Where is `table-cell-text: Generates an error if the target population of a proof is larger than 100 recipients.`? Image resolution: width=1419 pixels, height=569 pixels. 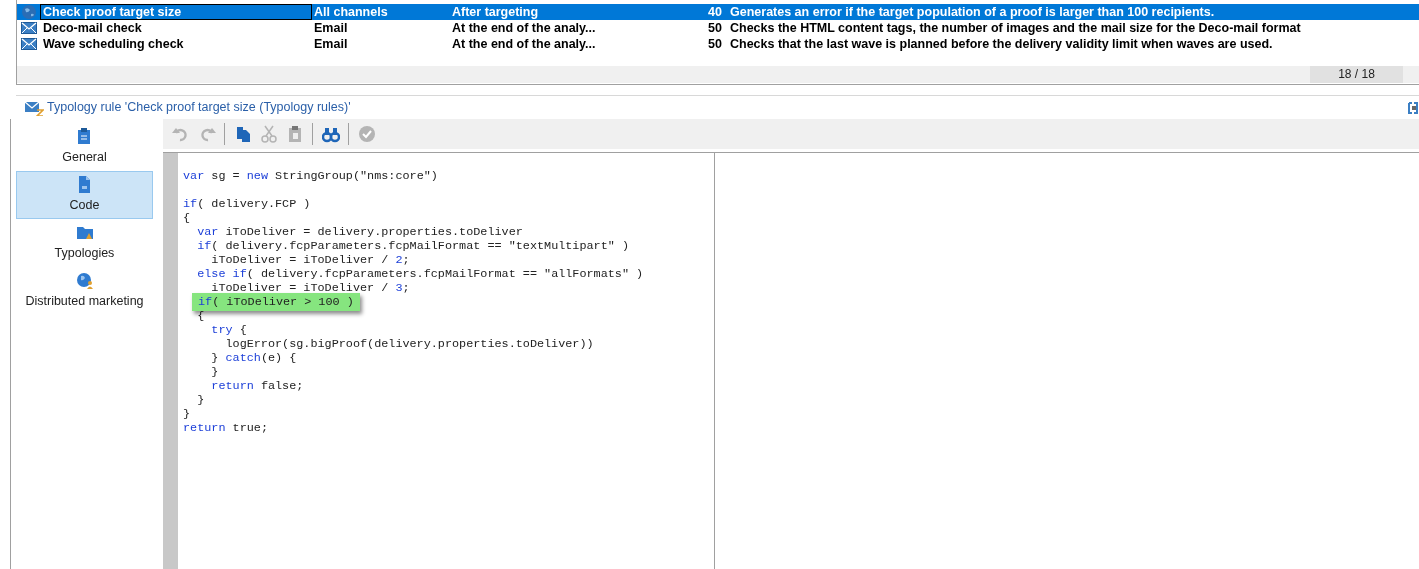
table-cell-text: Generates an error if the target population of a proof is larger than 100 recipients. is located at coordinates (972, 12).